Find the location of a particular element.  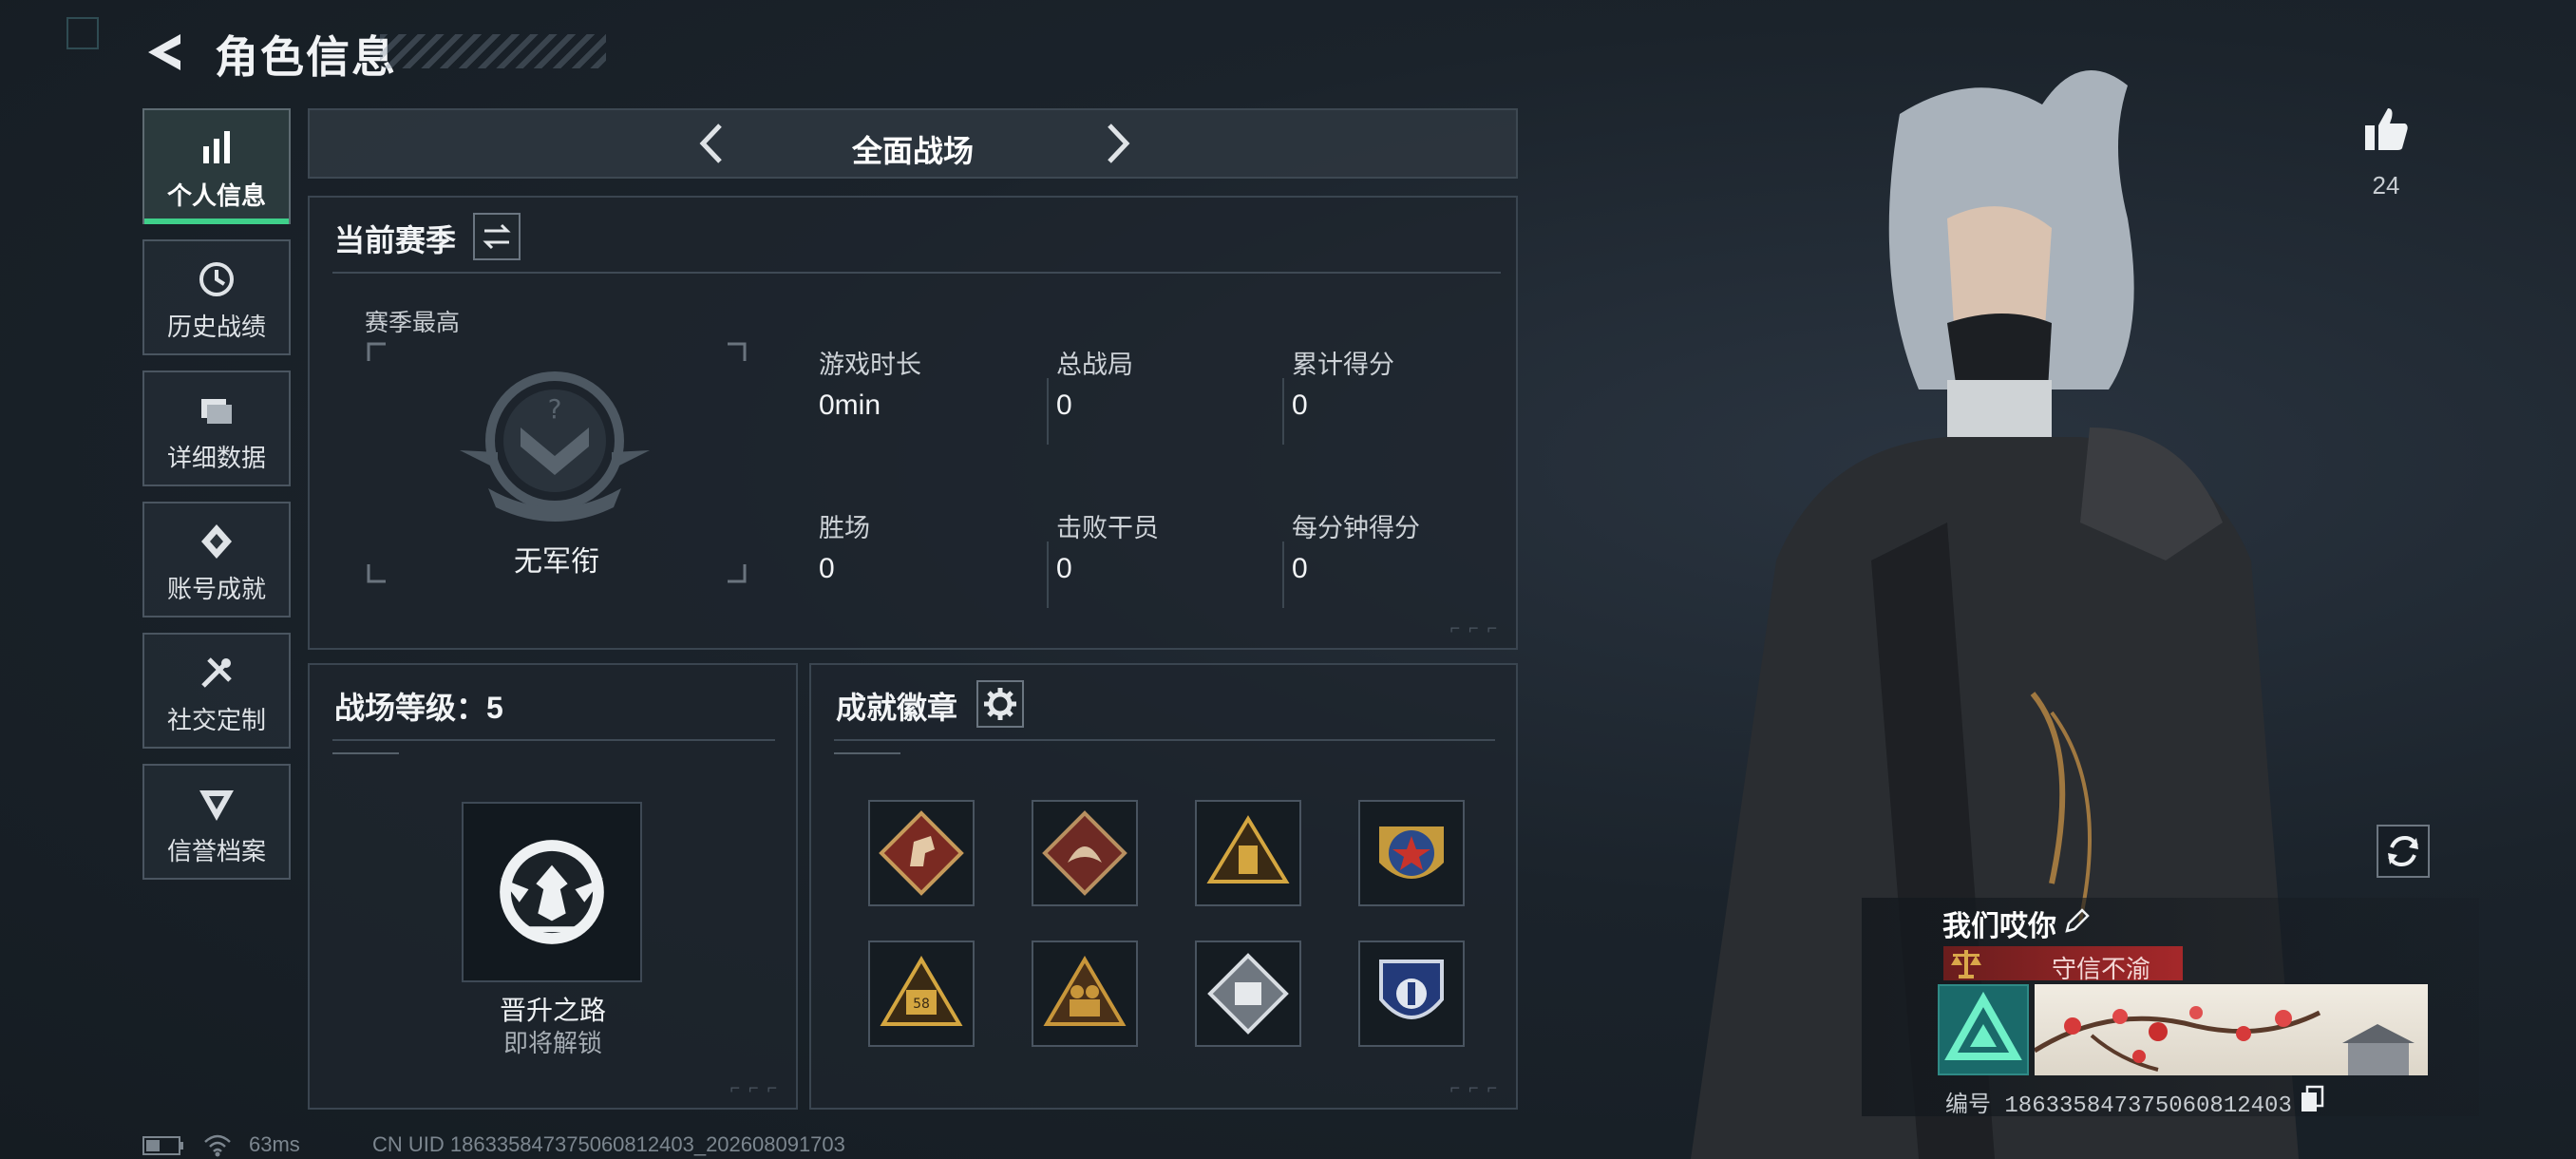

stat-label: 胜场 is located at coordinates (844, 528).